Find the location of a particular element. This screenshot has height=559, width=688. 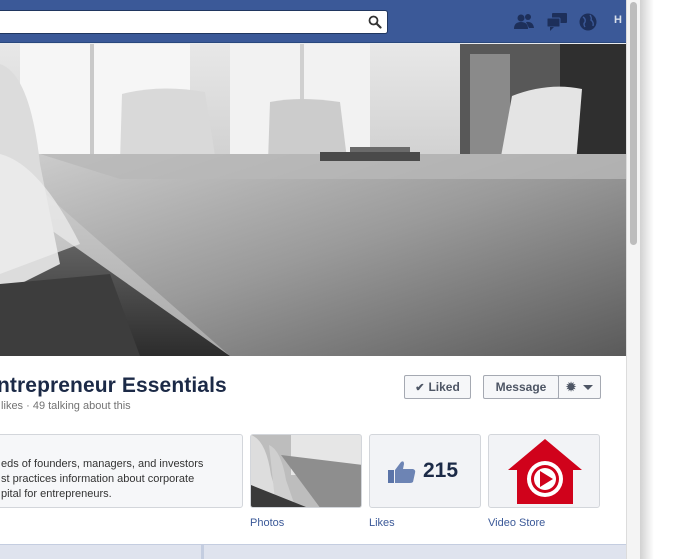

search-box is located at coordinates (194, 22).